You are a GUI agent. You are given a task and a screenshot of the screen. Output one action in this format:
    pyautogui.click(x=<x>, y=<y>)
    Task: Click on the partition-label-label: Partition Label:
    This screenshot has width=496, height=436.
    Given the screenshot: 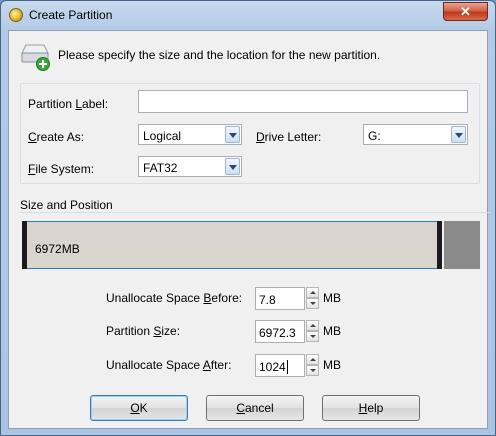 What is the action you would take?
    pyautogui.click(x=68, y=104)
    